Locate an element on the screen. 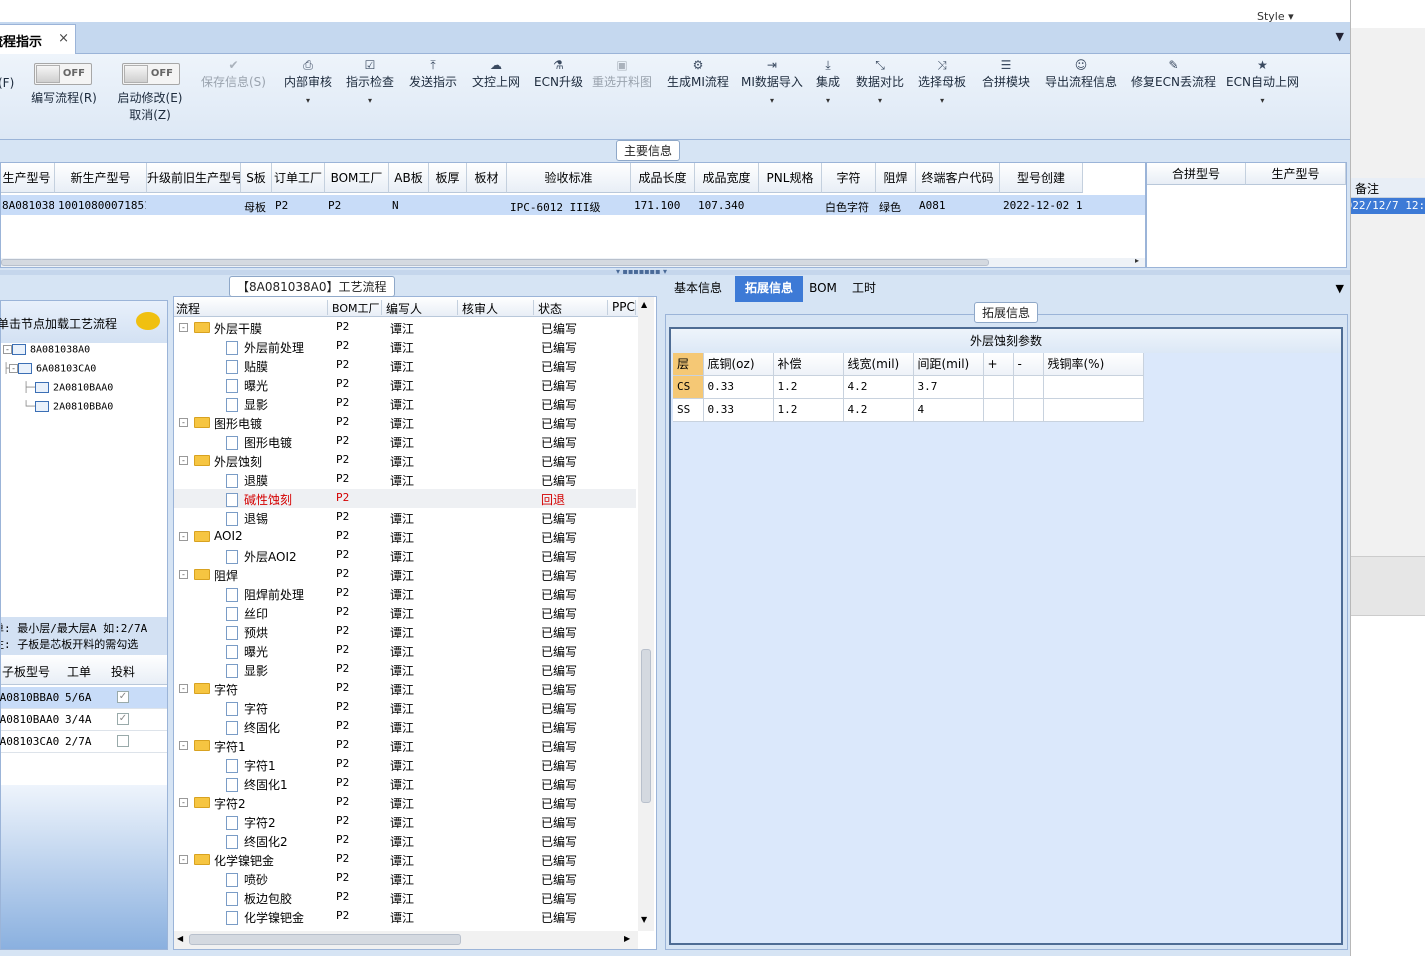 This screenshot has height=956, width=1425. param-cell: 4 is located at coordinates (948, 410).